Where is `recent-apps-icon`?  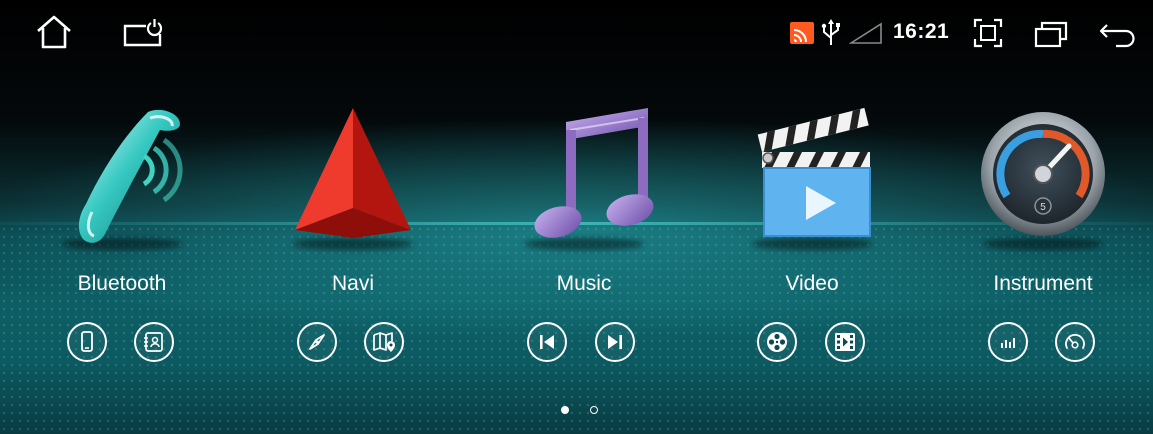 recent-apps-icon is located at coordinates (1051, 34).